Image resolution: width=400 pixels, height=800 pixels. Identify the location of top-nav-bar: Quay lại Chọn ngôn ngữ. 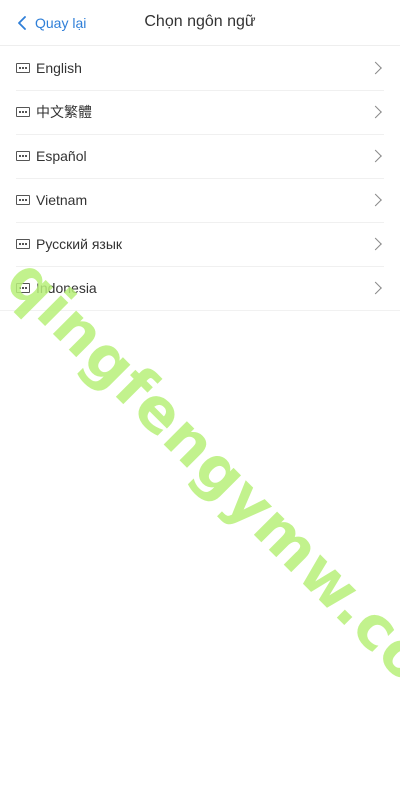
(200, 23).